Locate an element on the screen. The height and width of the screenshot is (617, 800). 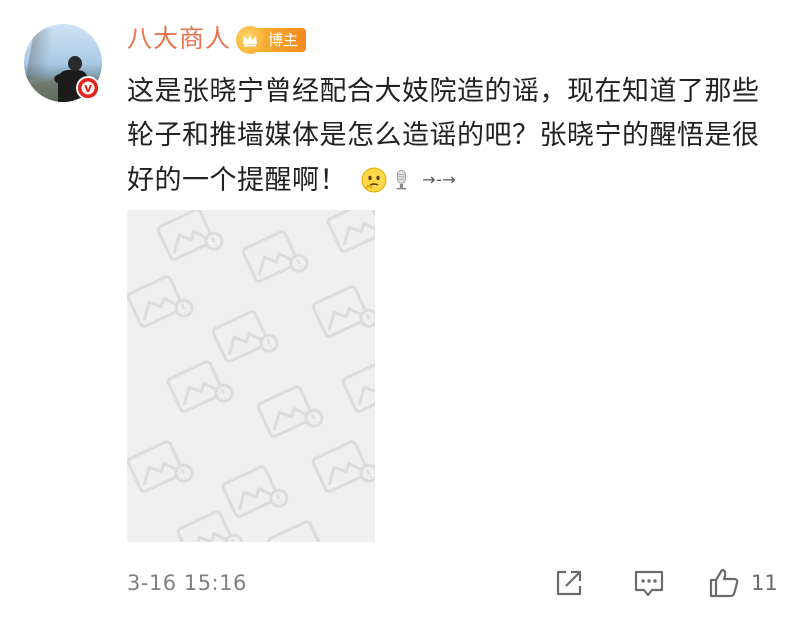
arrow-tail: →-→ is located at coordinates (439, 179).